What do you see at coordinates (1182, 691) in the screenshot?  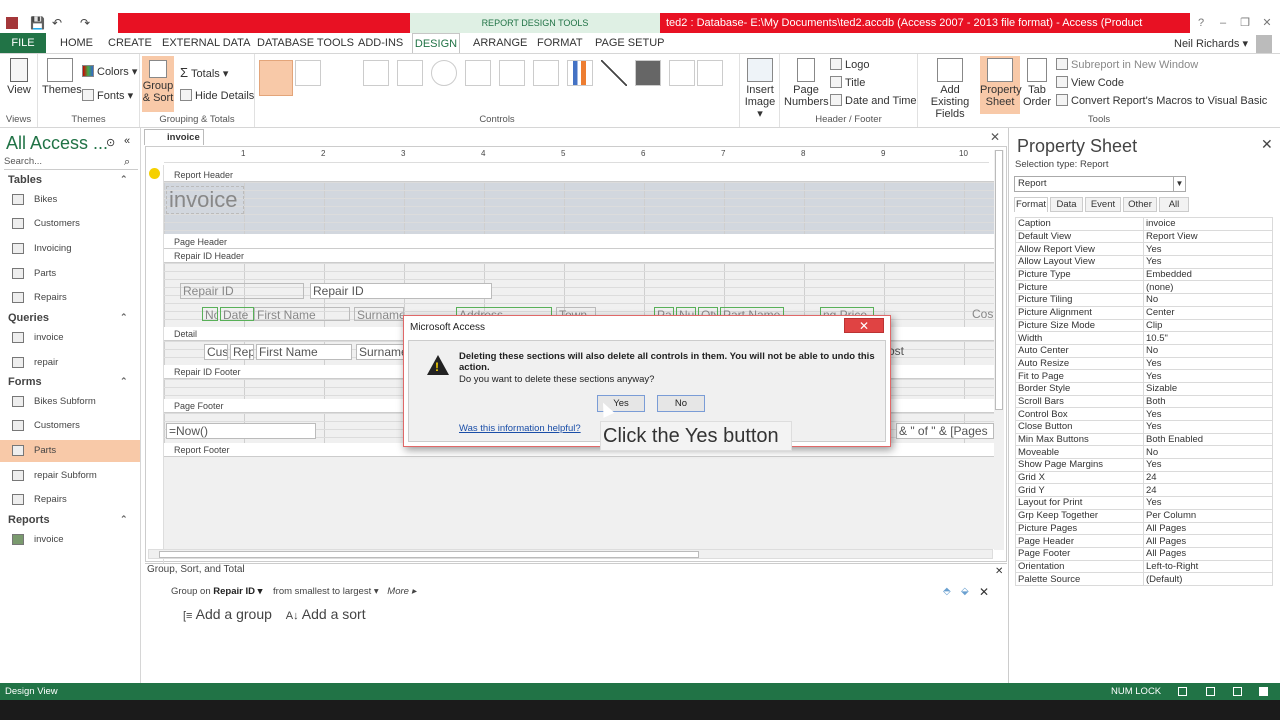 I see `report-view-icon` at bounding box center [1182, 691].